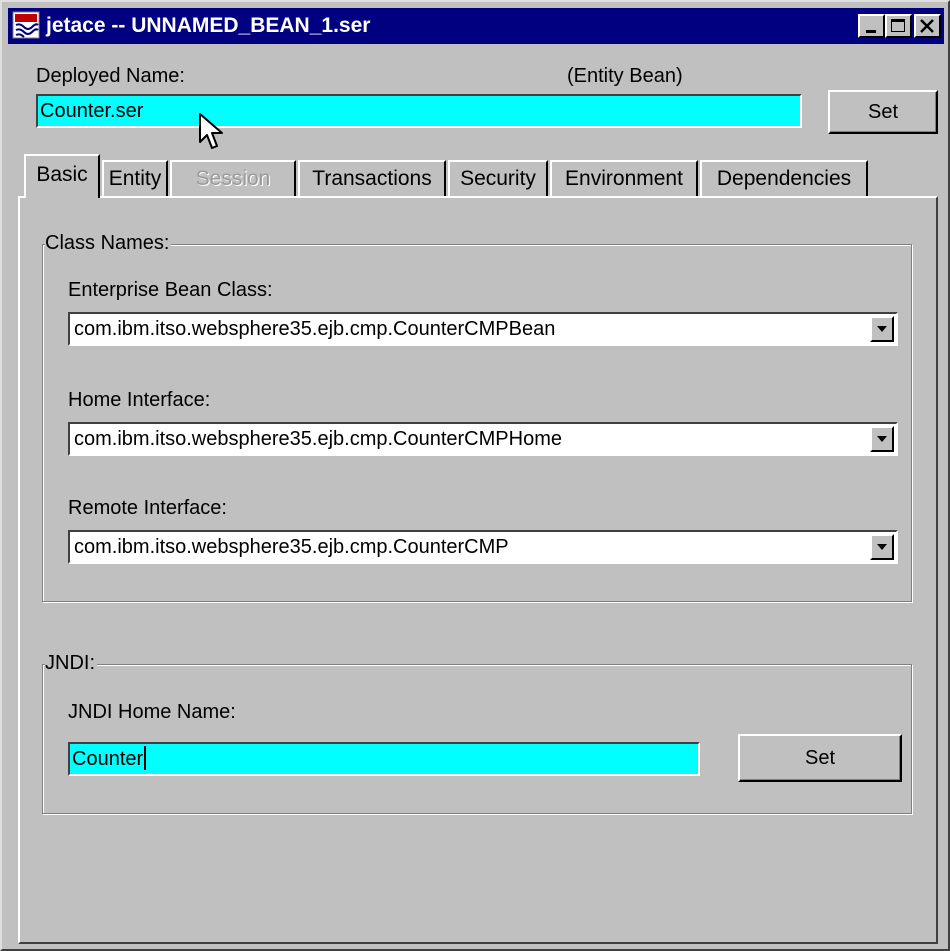 Image resolution: width=950 pixels, height=951 pixels. What do you see at coordinates (871, 31) in the screenshot?
I see `minimize-icon` at bounding box center [871, 31].